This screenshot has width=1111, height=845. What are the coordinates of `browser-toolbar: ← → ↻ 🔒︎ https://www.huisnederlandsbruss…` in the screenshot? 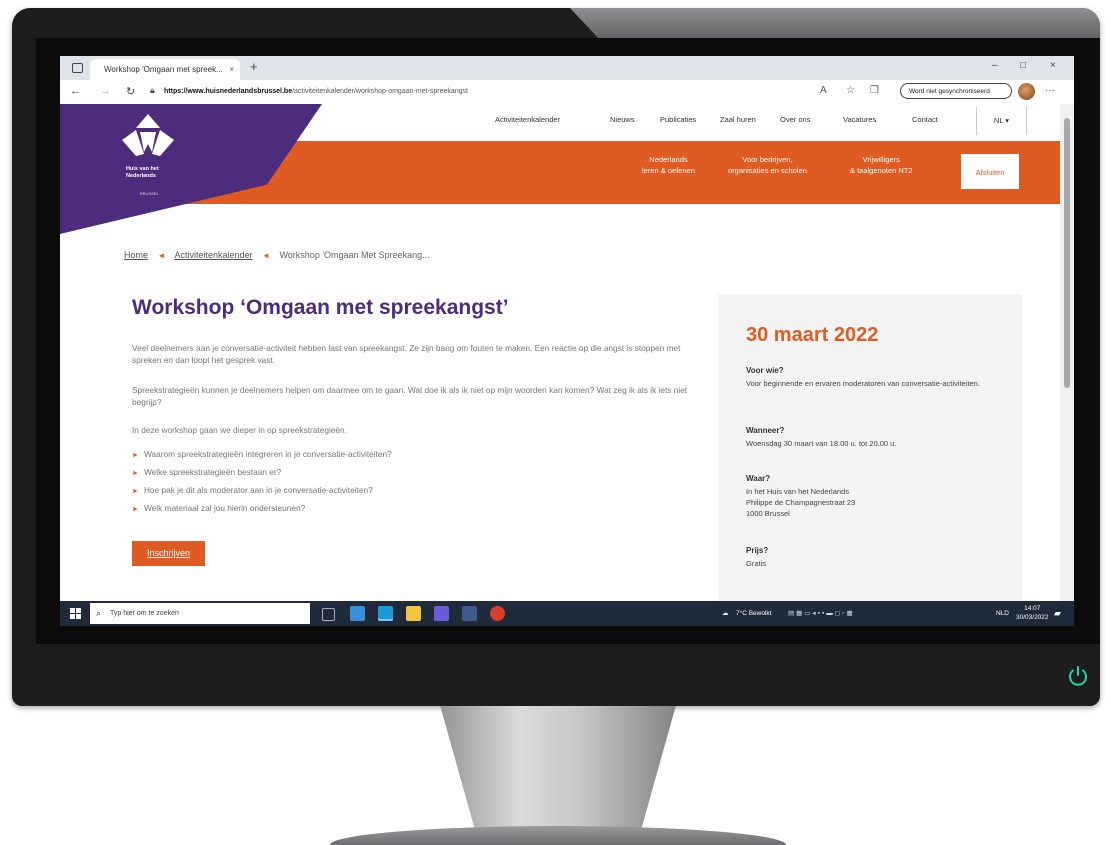 It's located at (567, 92).